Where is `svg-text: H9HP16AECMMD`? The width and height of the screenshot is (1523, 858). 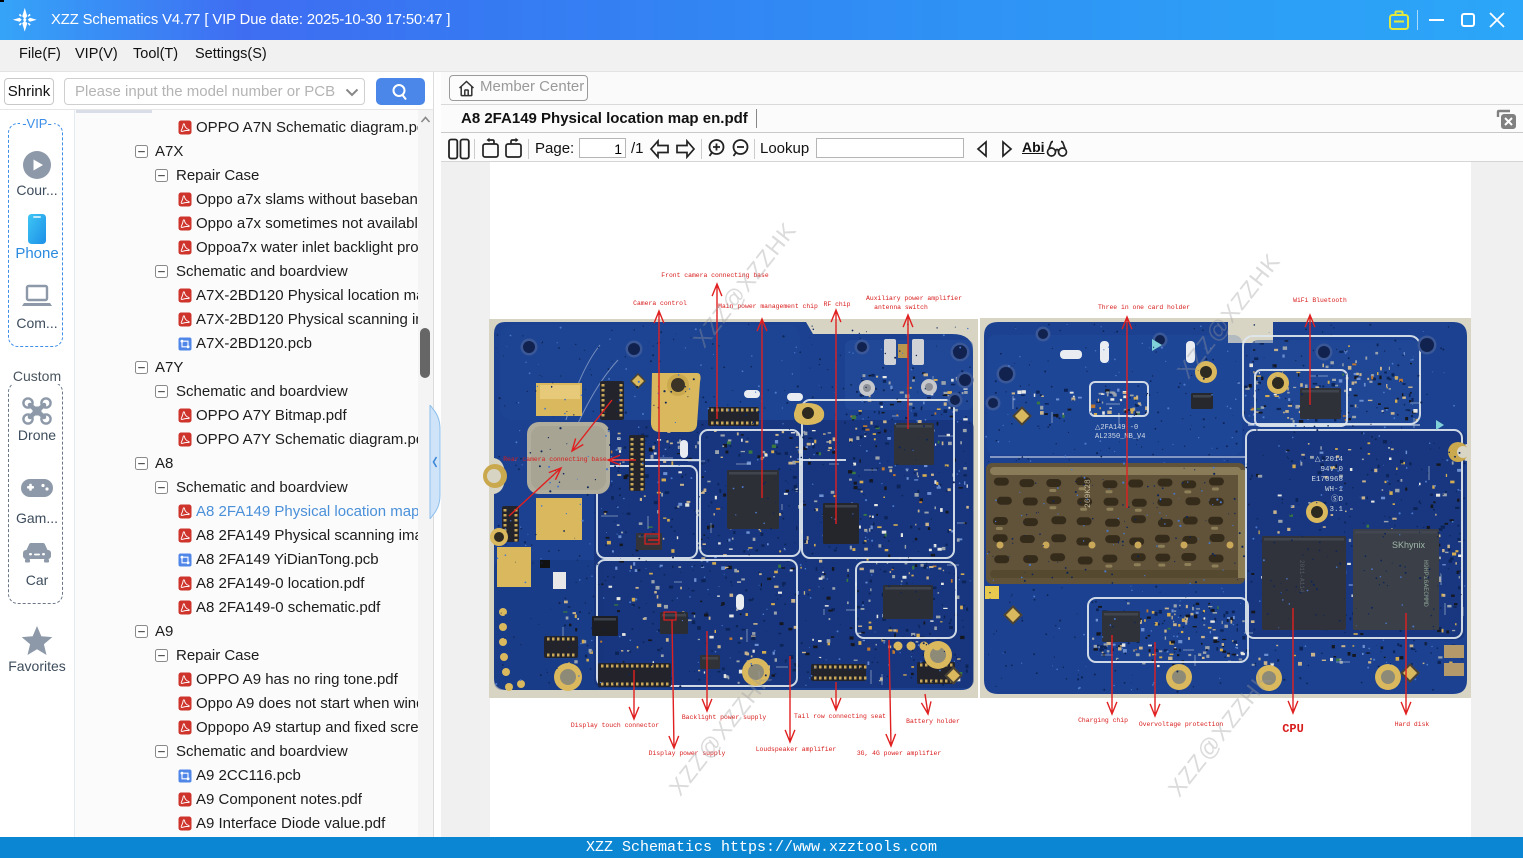 svg-text: H9HP16AECMMD is located at coordinates (1425, 583).